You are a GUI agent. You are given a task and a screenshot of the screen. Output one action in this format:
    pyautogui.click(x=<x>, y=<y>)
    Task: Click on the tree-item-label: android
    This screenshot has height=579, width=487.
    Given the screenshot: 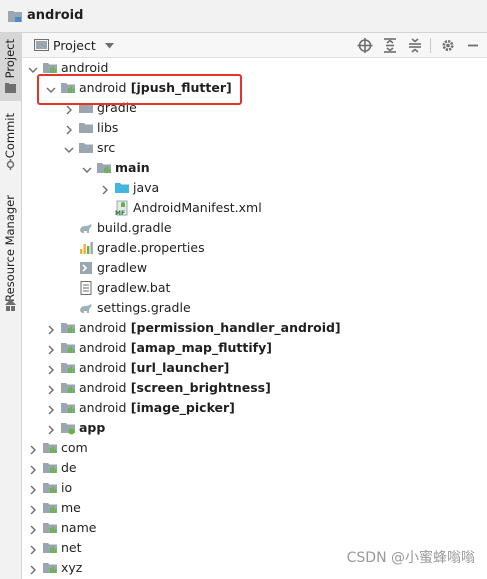 What is the action you would take?
    pyautogui.click(x=84, y=67)
    